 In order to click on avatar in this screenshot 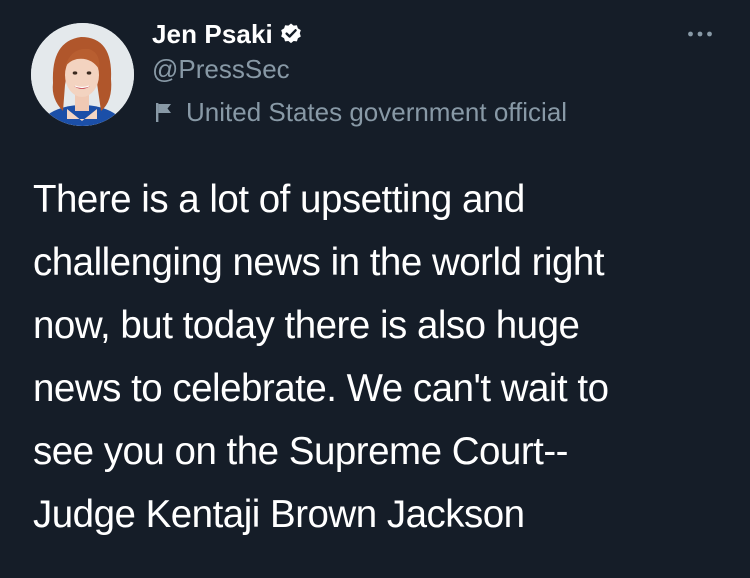, I will do `click(82, 74)`.